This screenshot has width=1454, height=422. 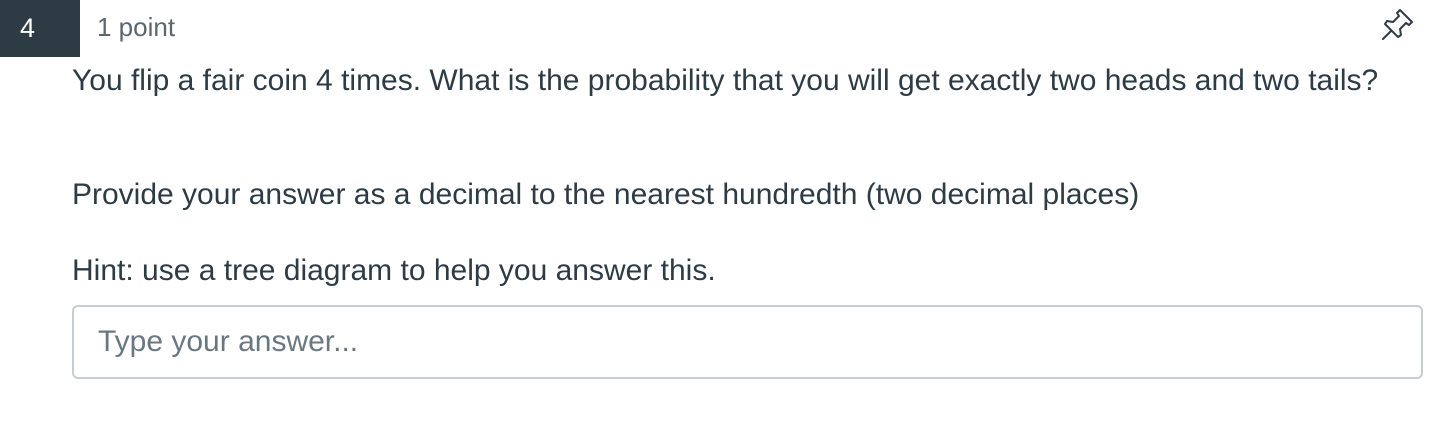 I want to click on pin-icon, so click(x=1397, y=24).